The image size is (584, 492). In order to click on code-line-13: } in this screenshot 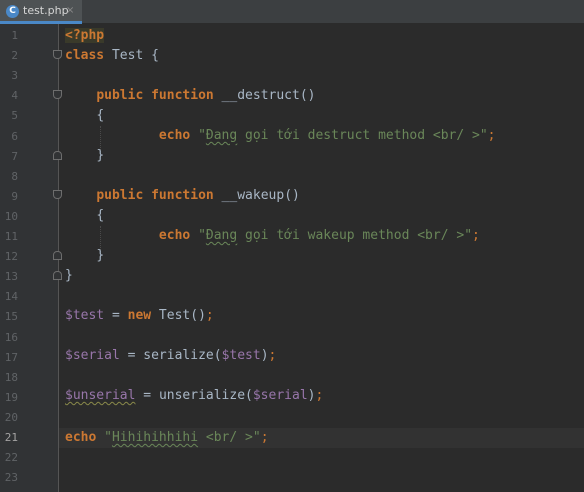, I will do `click(69, 276)`.